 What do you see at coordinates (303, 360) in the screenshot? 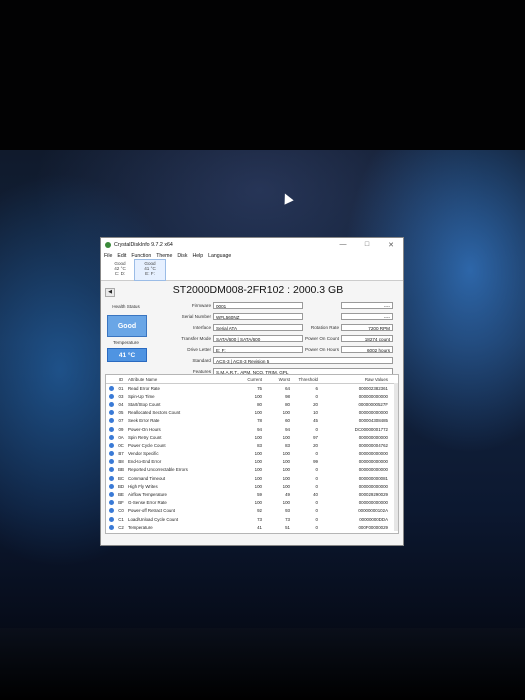
I see `standard-value: ACS-3 | ACS-3 Revision 5` at bounding box center [303, 360].